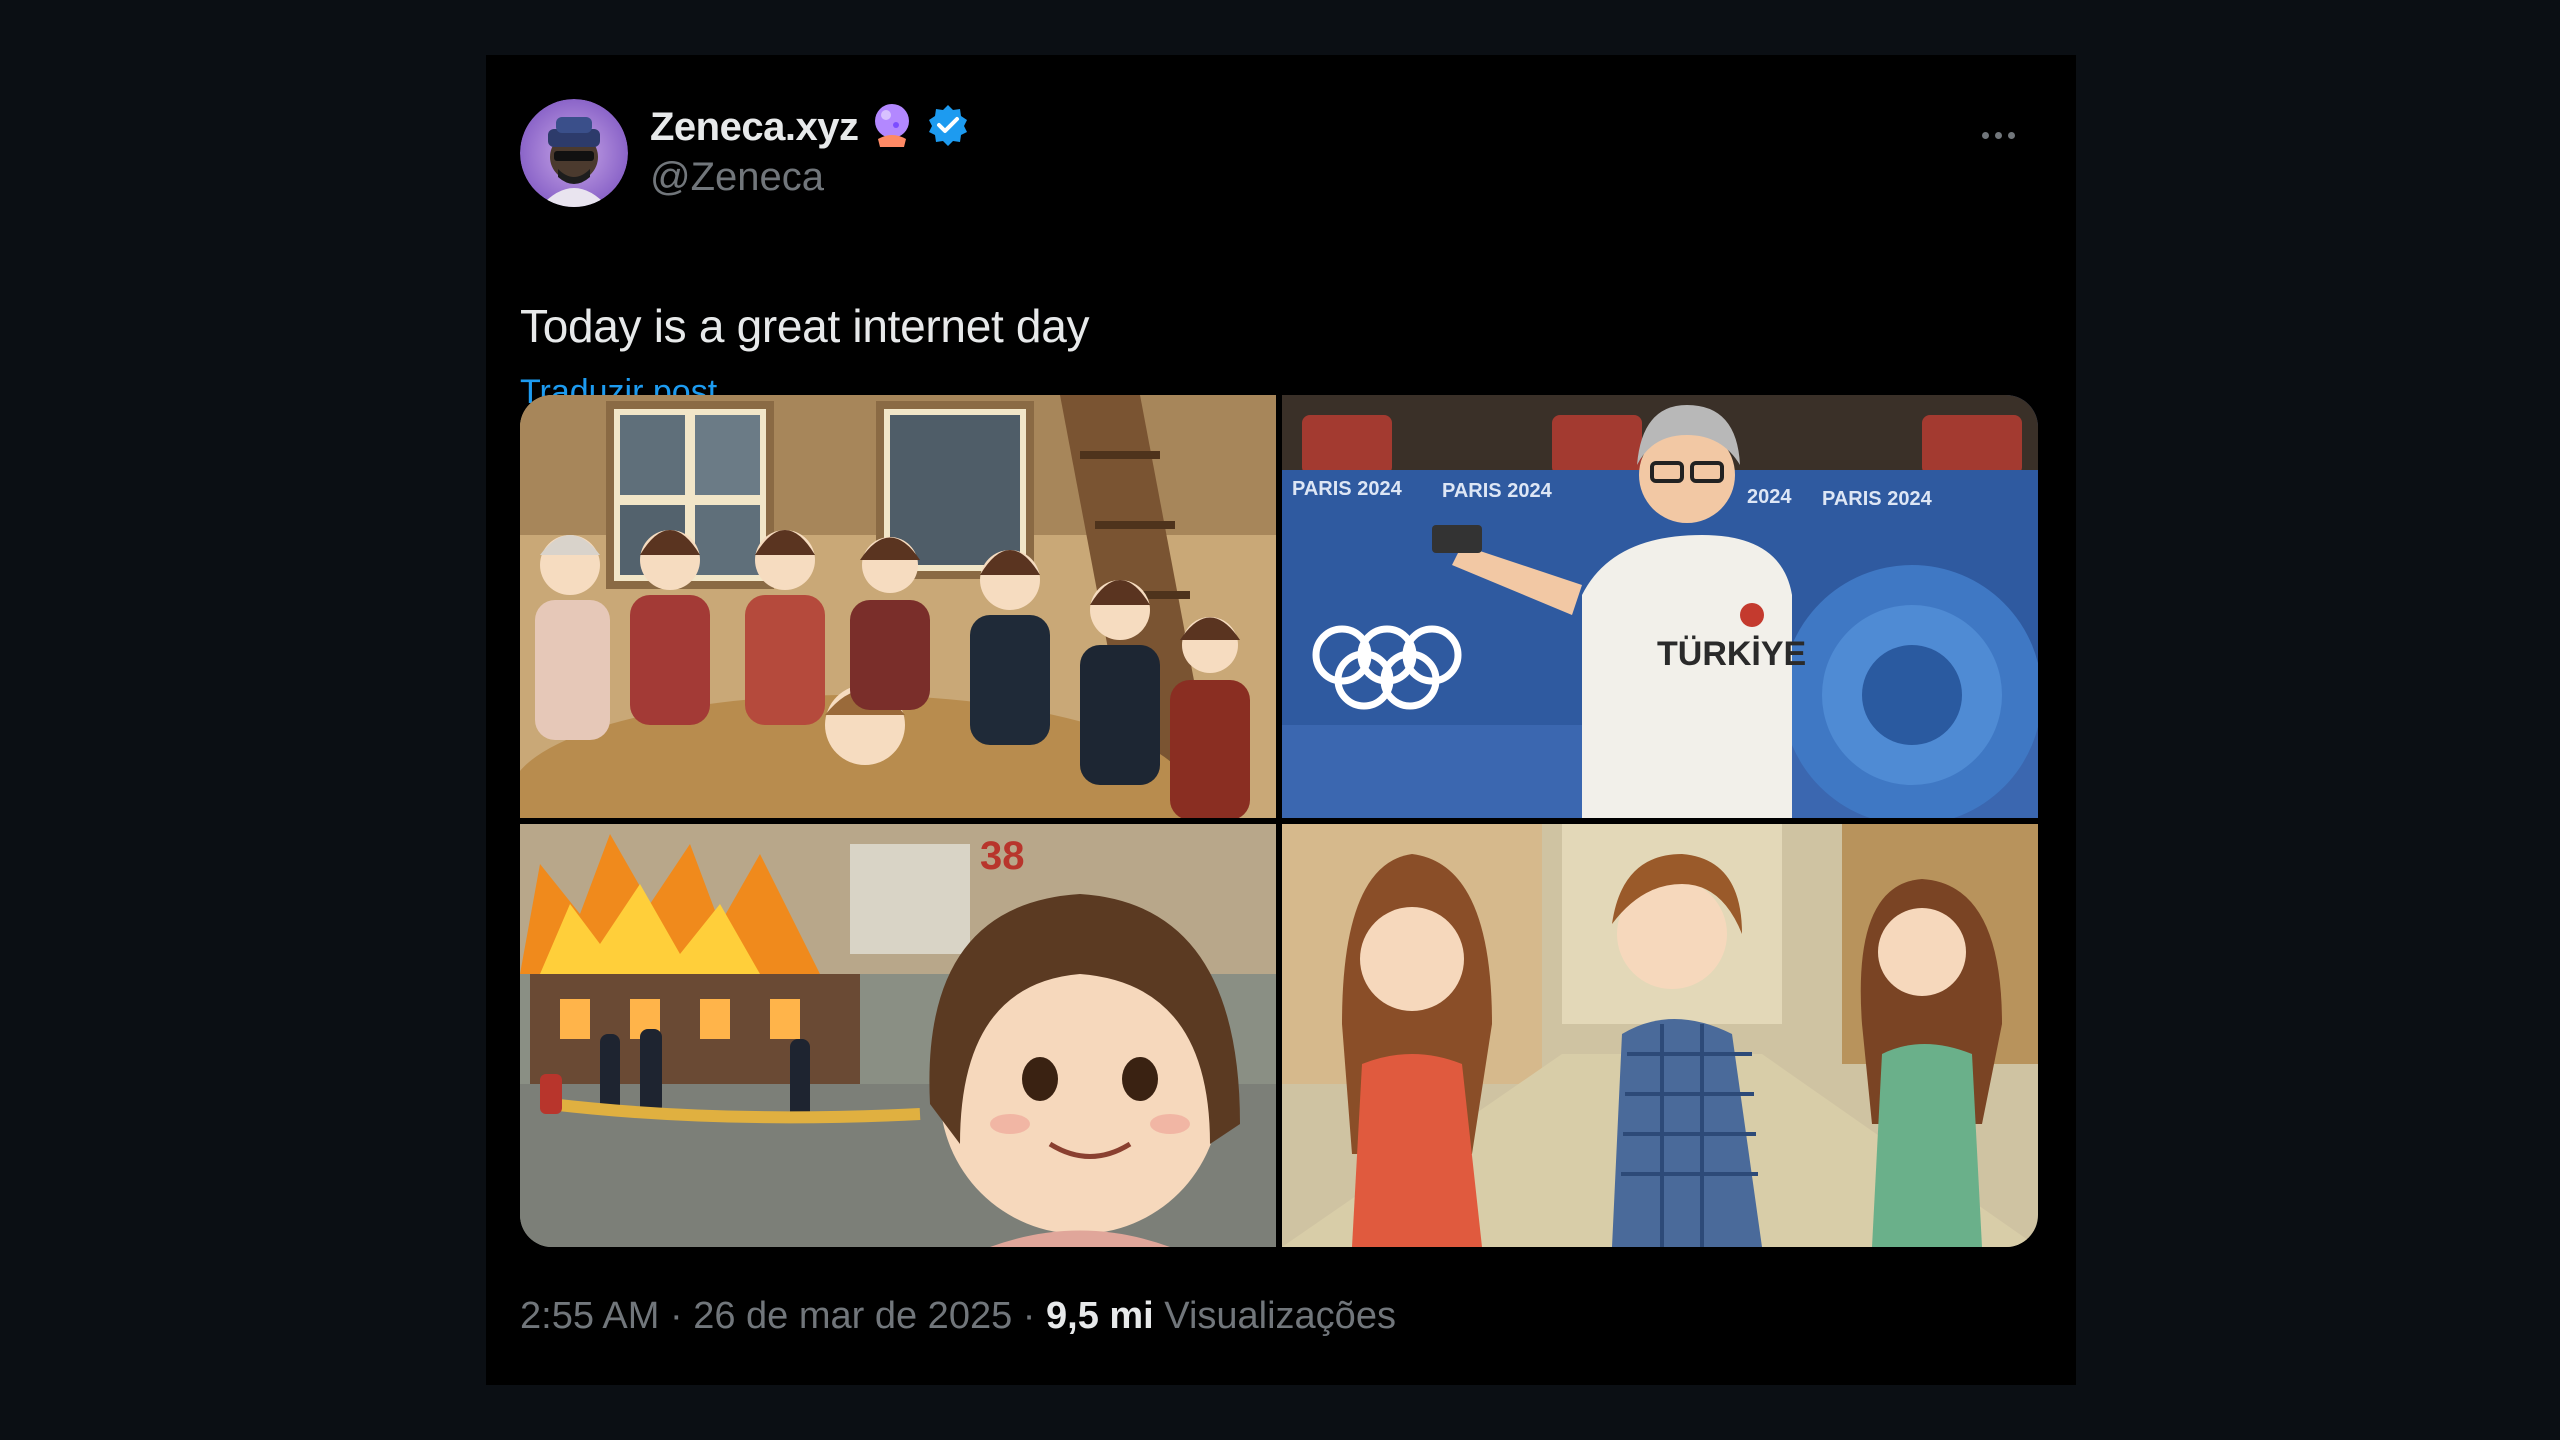  Describe the element at coordinates (805, 326) in the screenshot. I see `tweet-text: Today is a great internet day` at that location.